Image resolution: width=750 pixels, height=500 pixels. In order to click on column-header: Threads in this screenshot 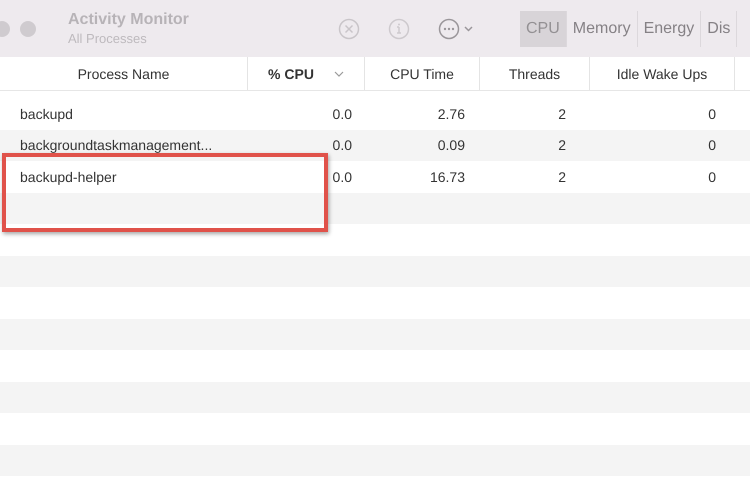, I will do `click(535, 73)`.